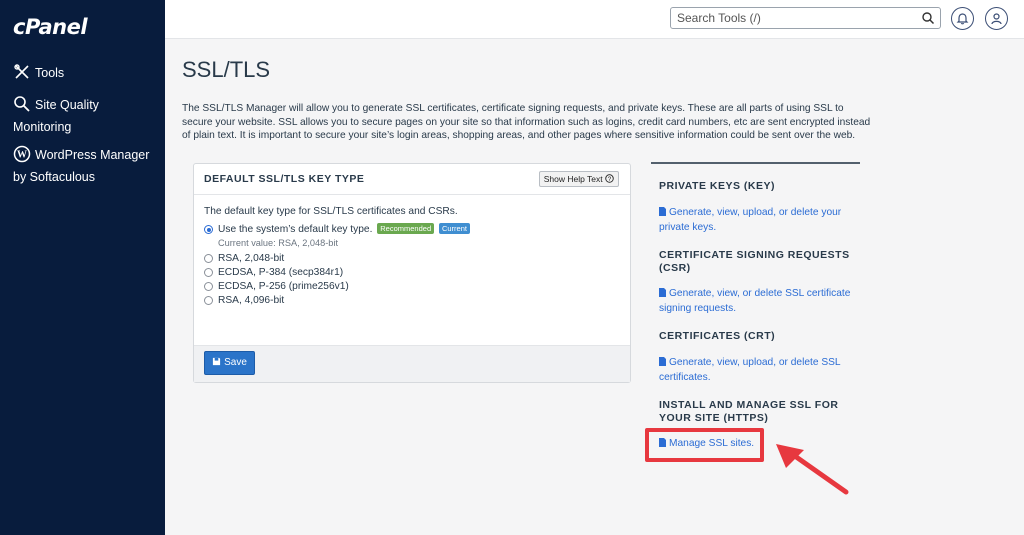 The image size is (1024, 535). What do you see at coordinates (412, 301) in the screenshot?
I see `option-rsa-4096: RSA, 4,096-bit` at bounding box center [412, 301].